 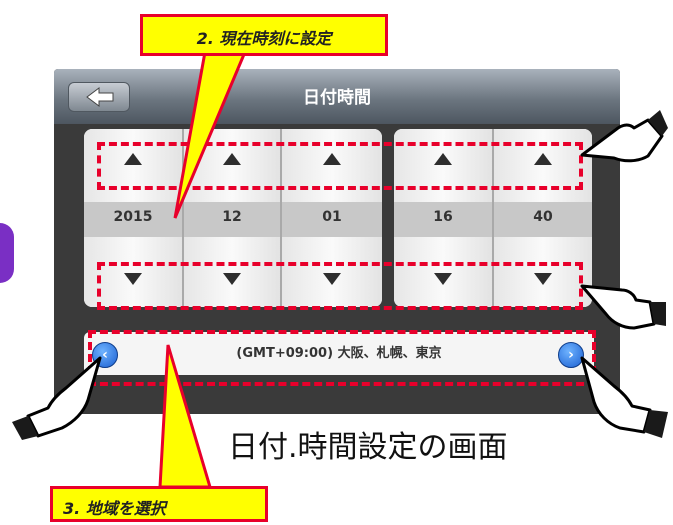 What do you see at coordinates (114, 508) in the screenshot?
I see `callout-text: 3. 地域を選択` at bounding box center [114, 508].